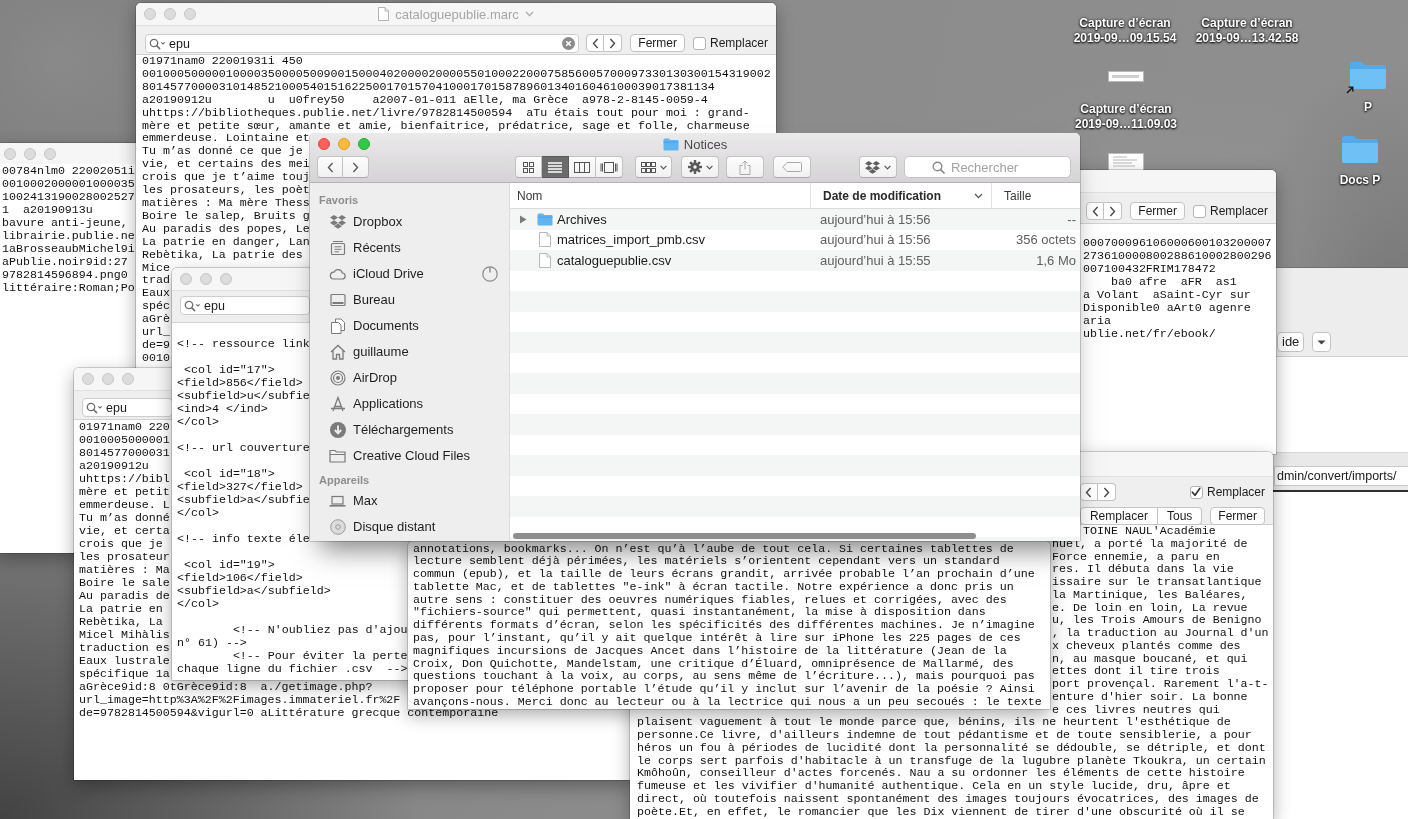  What do you see at coordinates (744, 536) in the screenshot?
I see `scrollbar-thumb` at bounding box center [744, 536].